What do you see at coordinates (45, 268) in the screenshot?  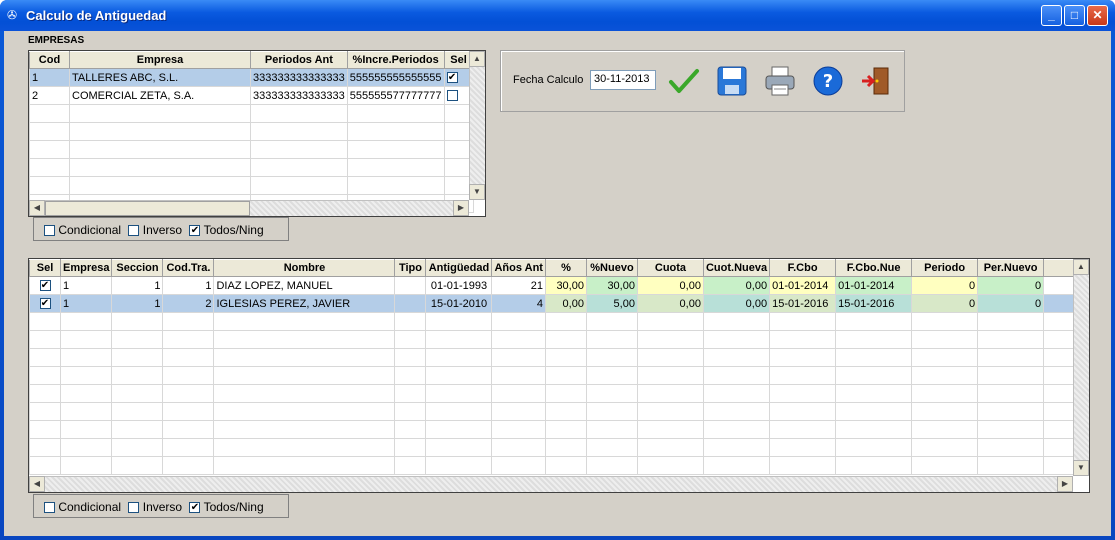 I see `col-sel: Sel` at bounding box center [45, 268].